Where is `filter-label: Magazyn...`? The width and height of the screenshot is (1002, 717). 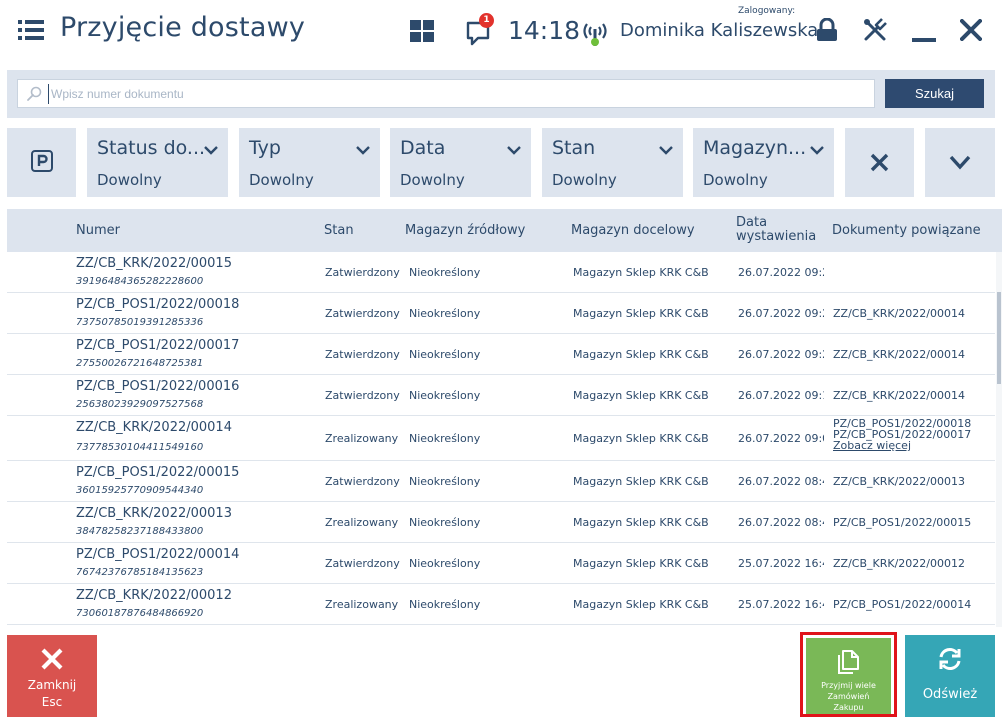
filter-label: Magazyn... is located at coordinates (755, 148).